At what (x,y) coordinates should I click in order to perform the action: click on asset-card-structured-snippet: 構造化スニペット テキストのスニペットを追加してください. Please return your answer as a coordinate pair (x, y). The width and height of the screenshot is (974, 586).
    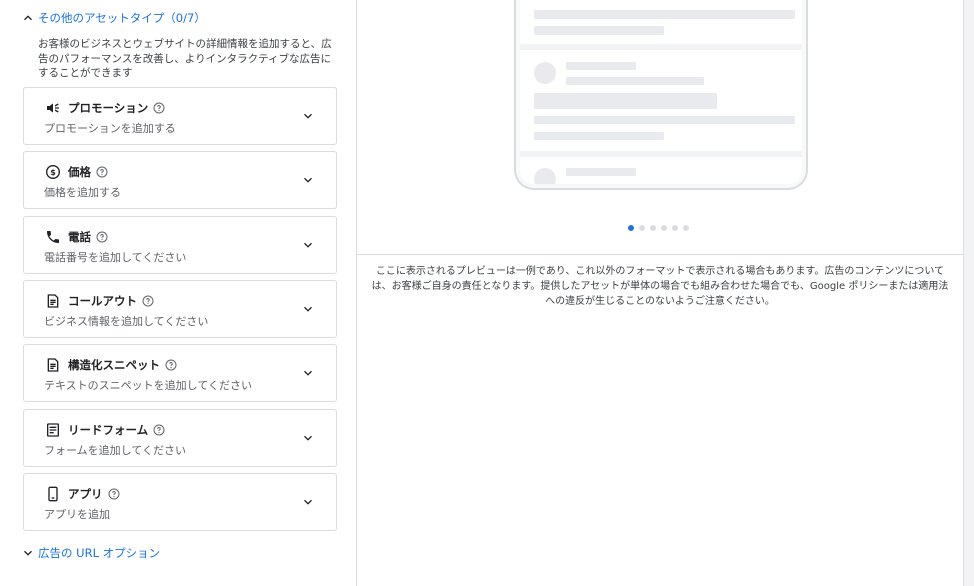
    Looking at the image, I should click on (180, 373).